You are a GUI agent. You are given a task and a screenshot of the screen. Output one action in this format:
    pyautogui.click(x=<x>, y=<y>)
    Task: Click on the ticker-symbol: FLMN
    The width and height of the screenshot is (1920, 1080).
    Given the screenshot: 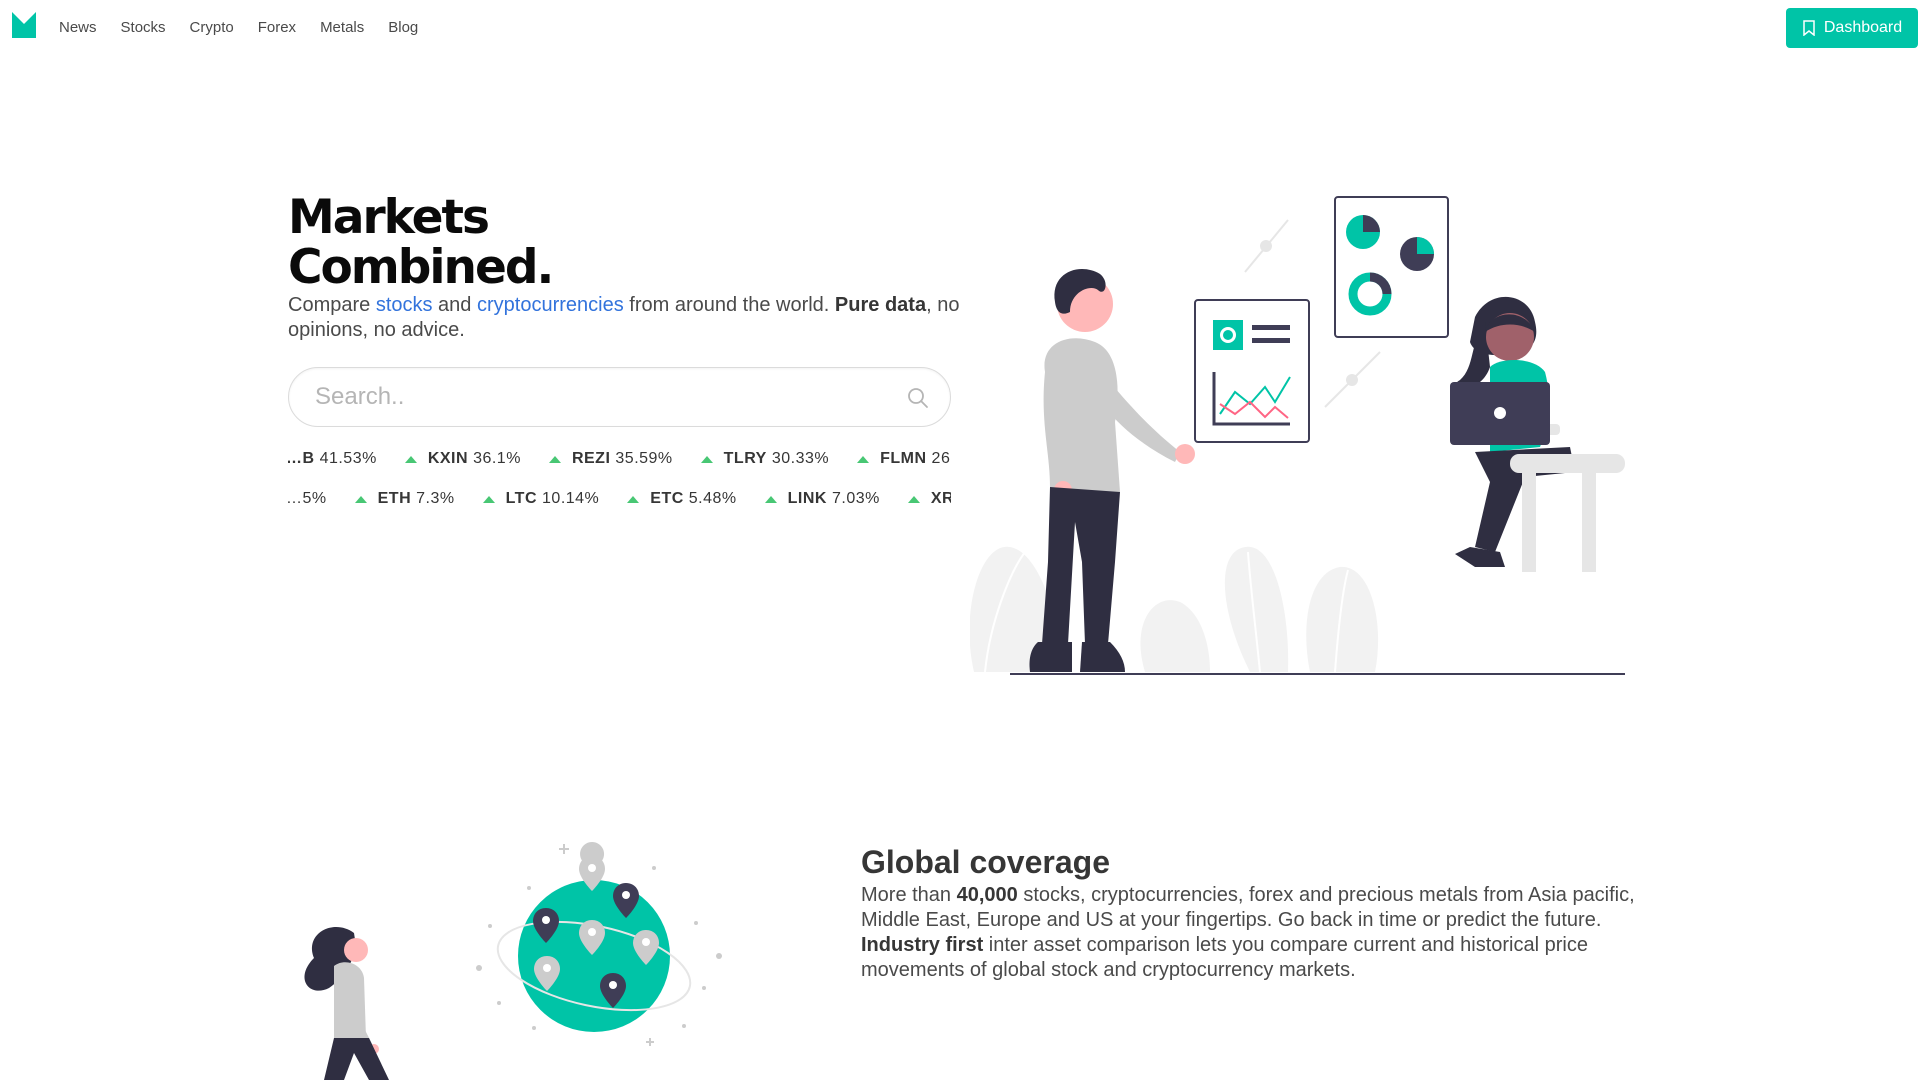 What is the action you would take?
    pyautogui.click(x=903, y=458)
    